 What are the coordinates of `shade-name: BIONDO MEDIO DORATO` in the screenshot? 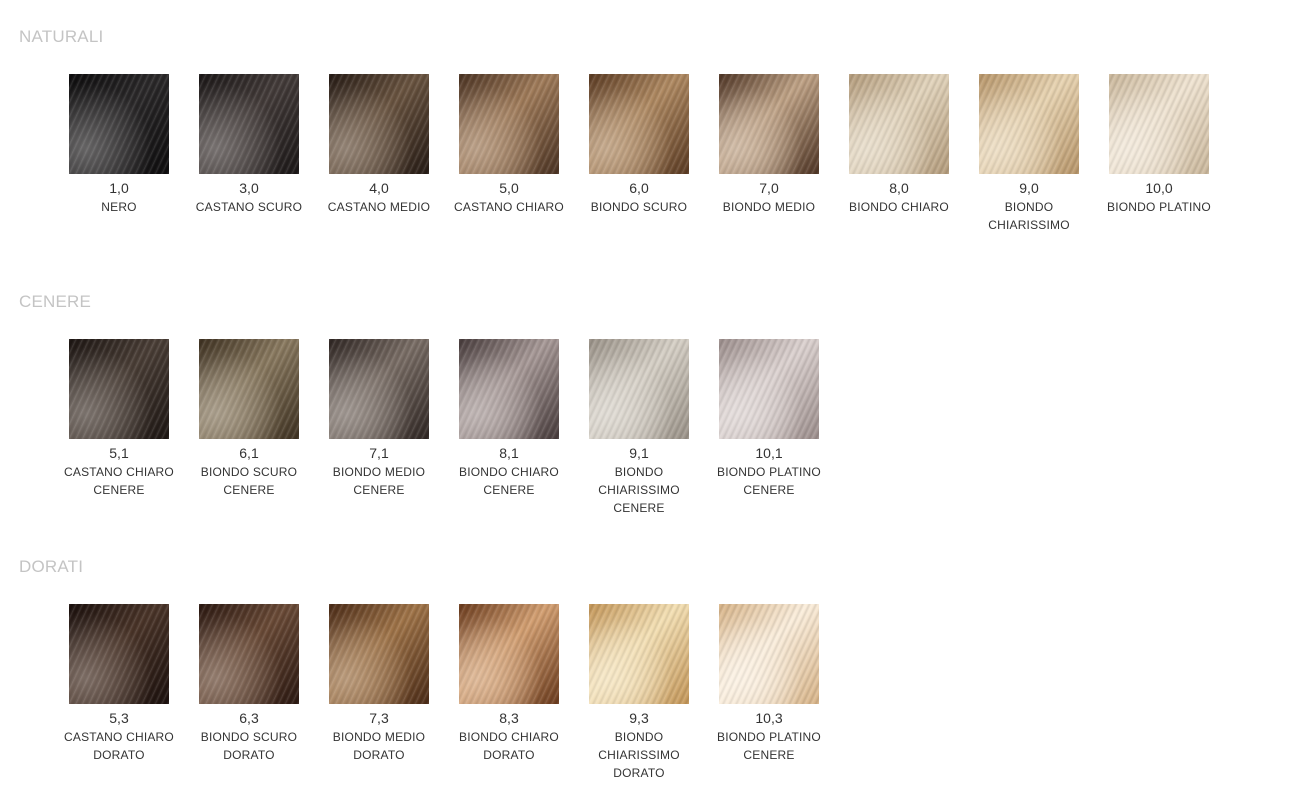 It's located at (379, 746).